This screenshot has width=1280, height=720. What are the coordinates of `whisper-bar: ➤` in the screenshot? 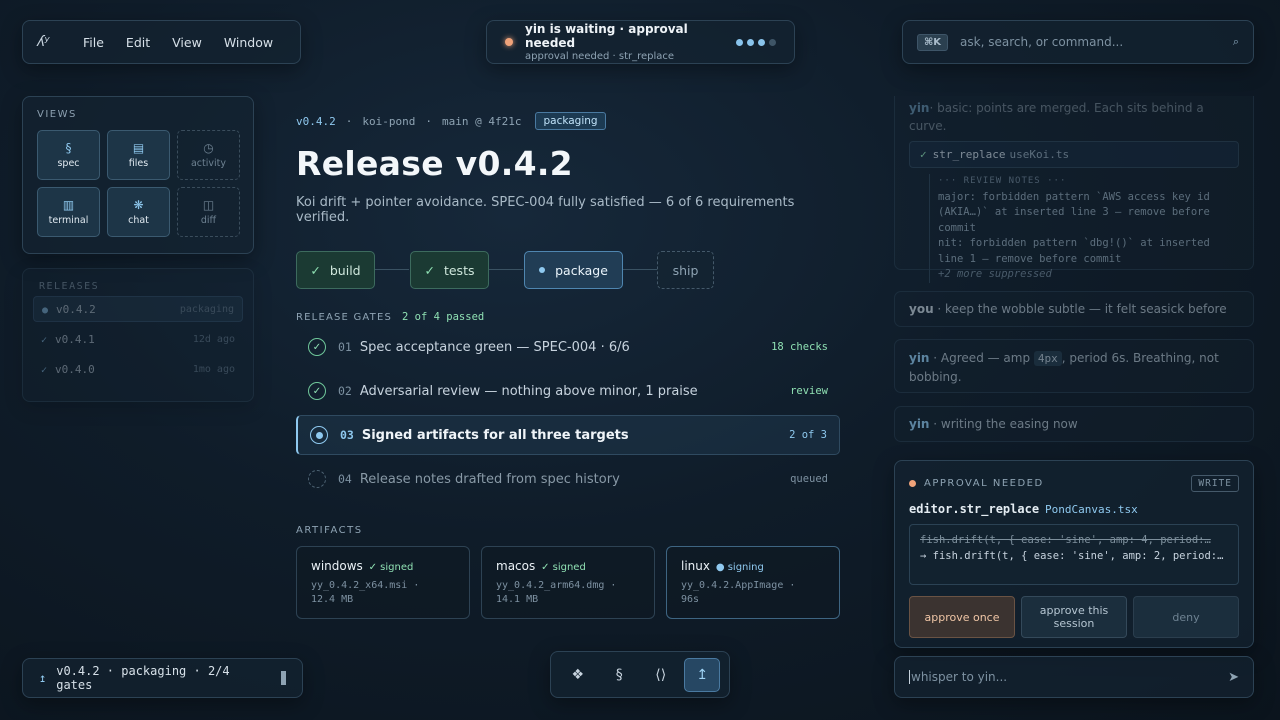 It's located at (1074, 677).